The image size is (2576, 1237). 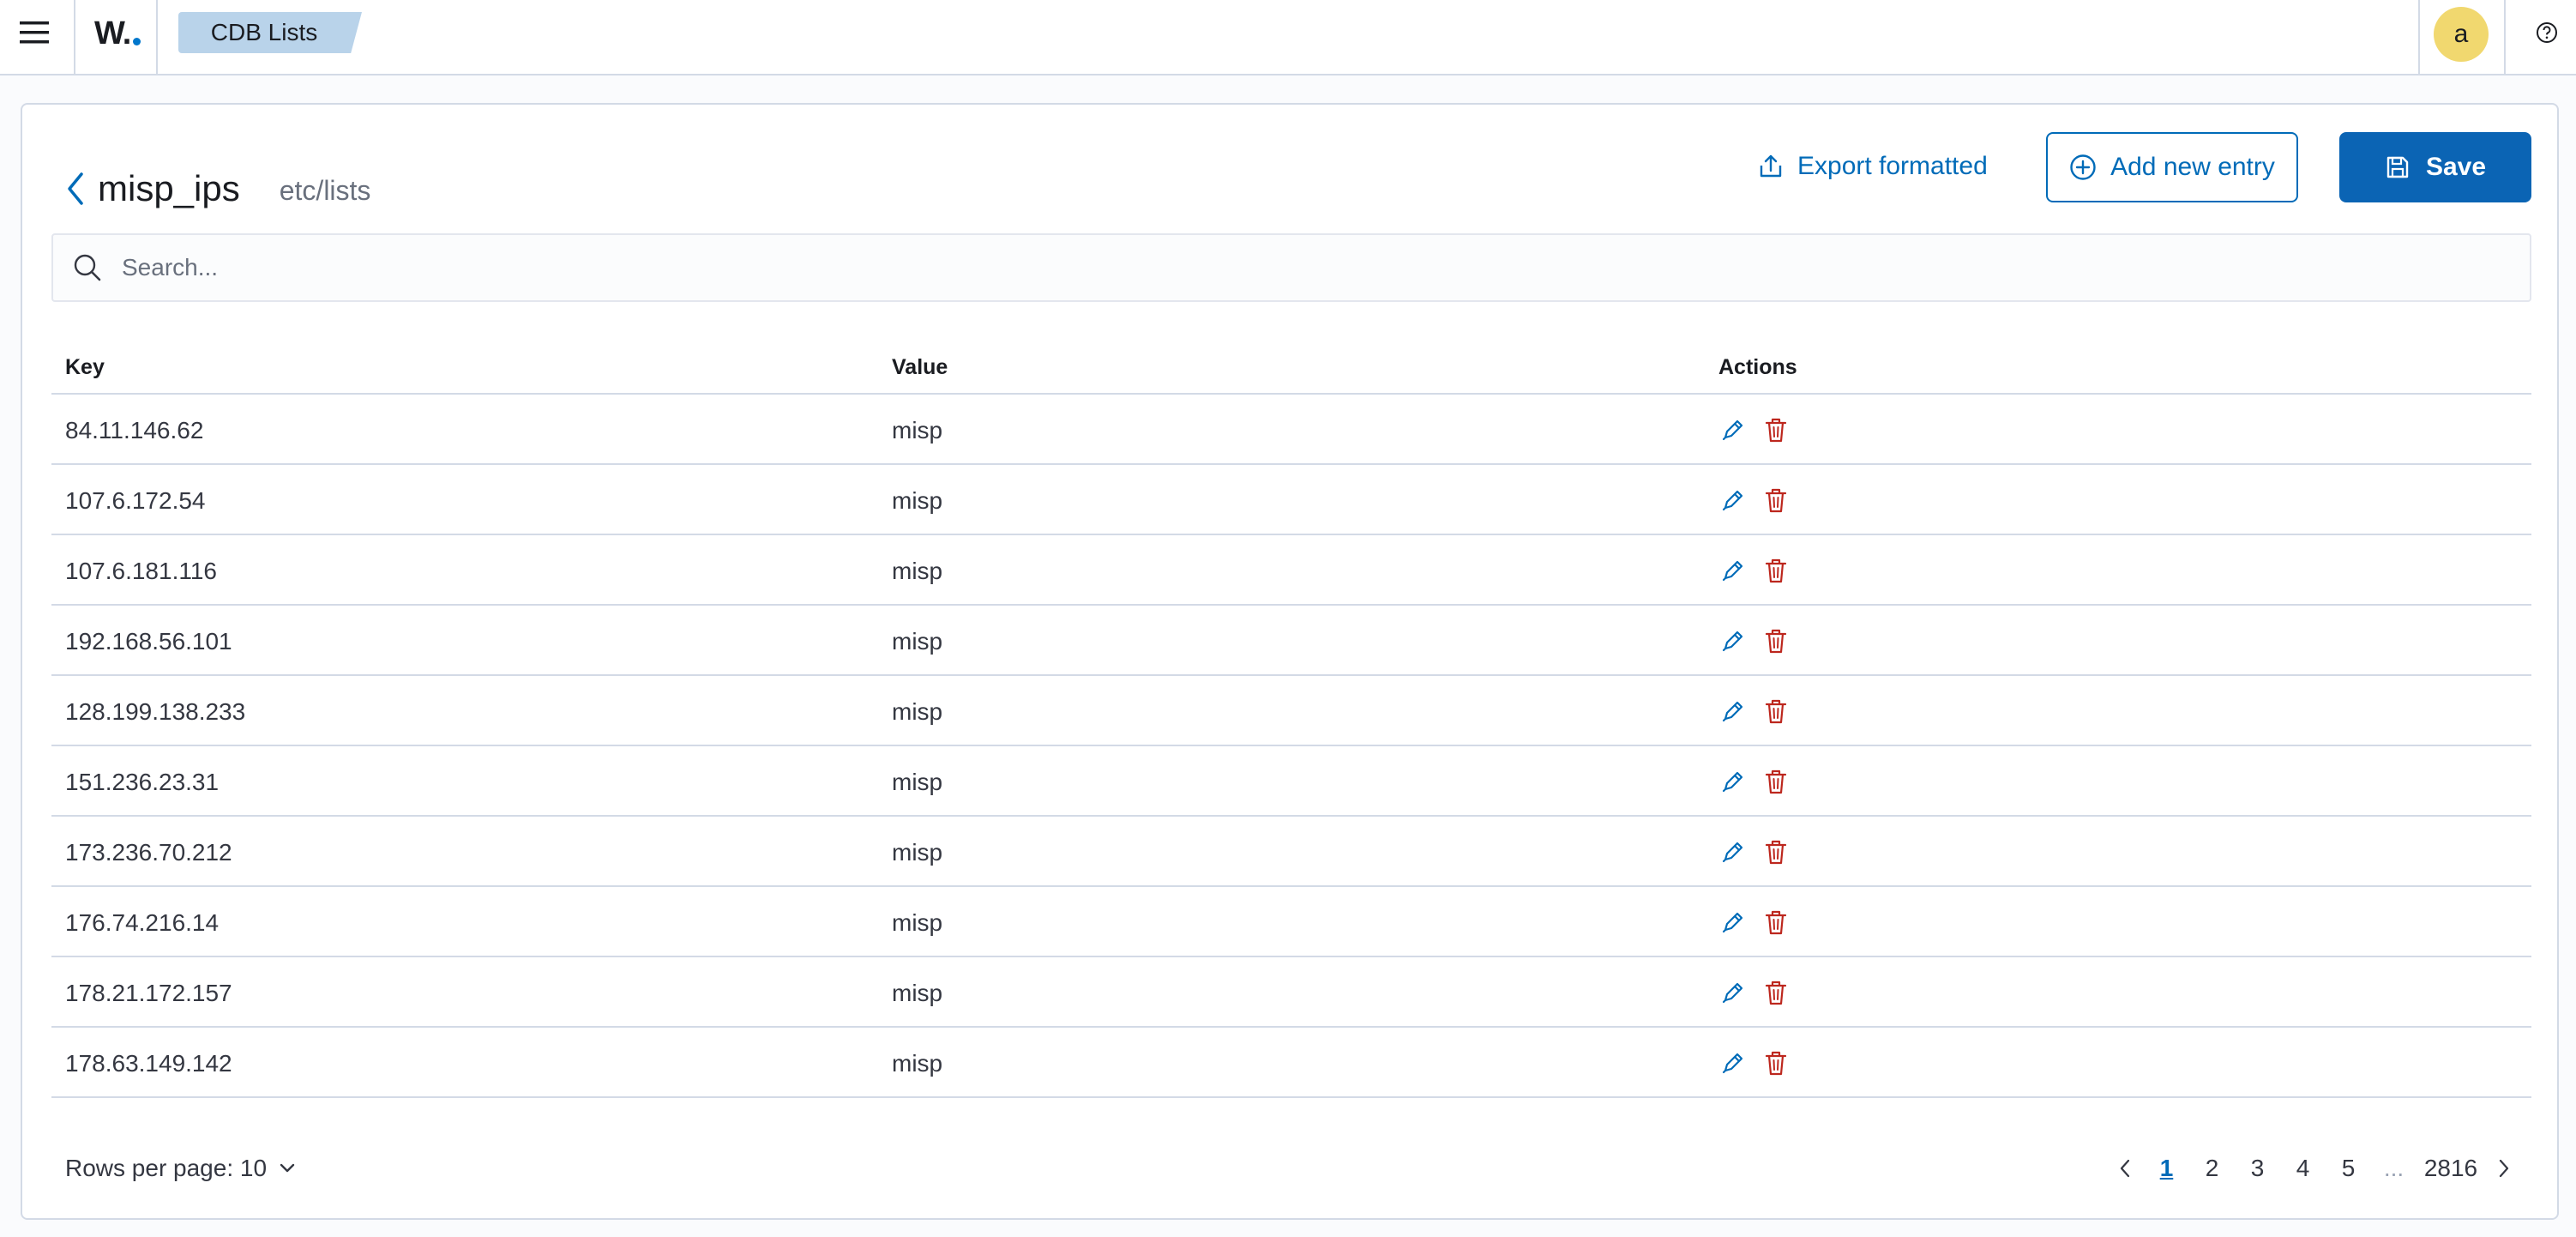 I want to click on cell-key: 192.168.56.101, so click(x=148, y=641).